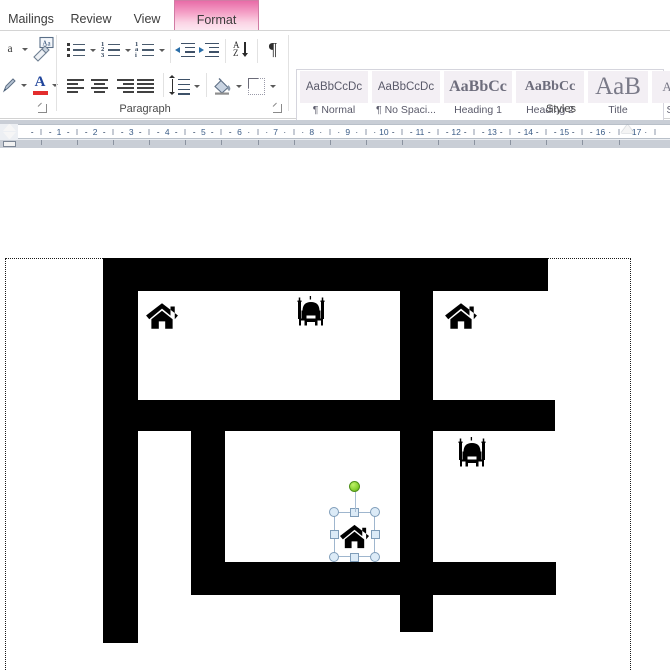 The width and height of the screenshot is (670, 670). What do you see at coordinates (375, 557) in the screenshot?
I see `resize-handle-se` at bounding box center [375, 557].